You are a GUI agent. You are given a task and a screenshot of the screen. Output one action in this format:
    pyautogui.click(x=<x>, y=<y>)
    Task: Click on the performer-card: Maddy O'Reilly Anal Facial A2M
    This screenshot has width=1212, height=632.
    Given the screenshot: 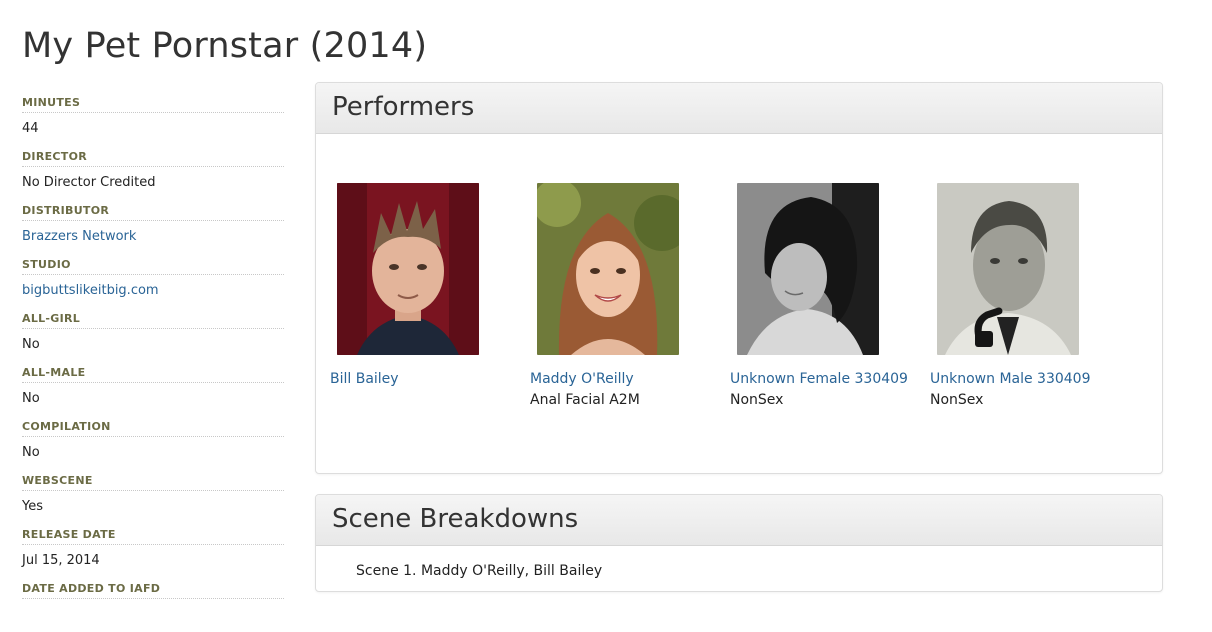 What is the action you would take?
    pyautogui.click(x=625, y=295)
    